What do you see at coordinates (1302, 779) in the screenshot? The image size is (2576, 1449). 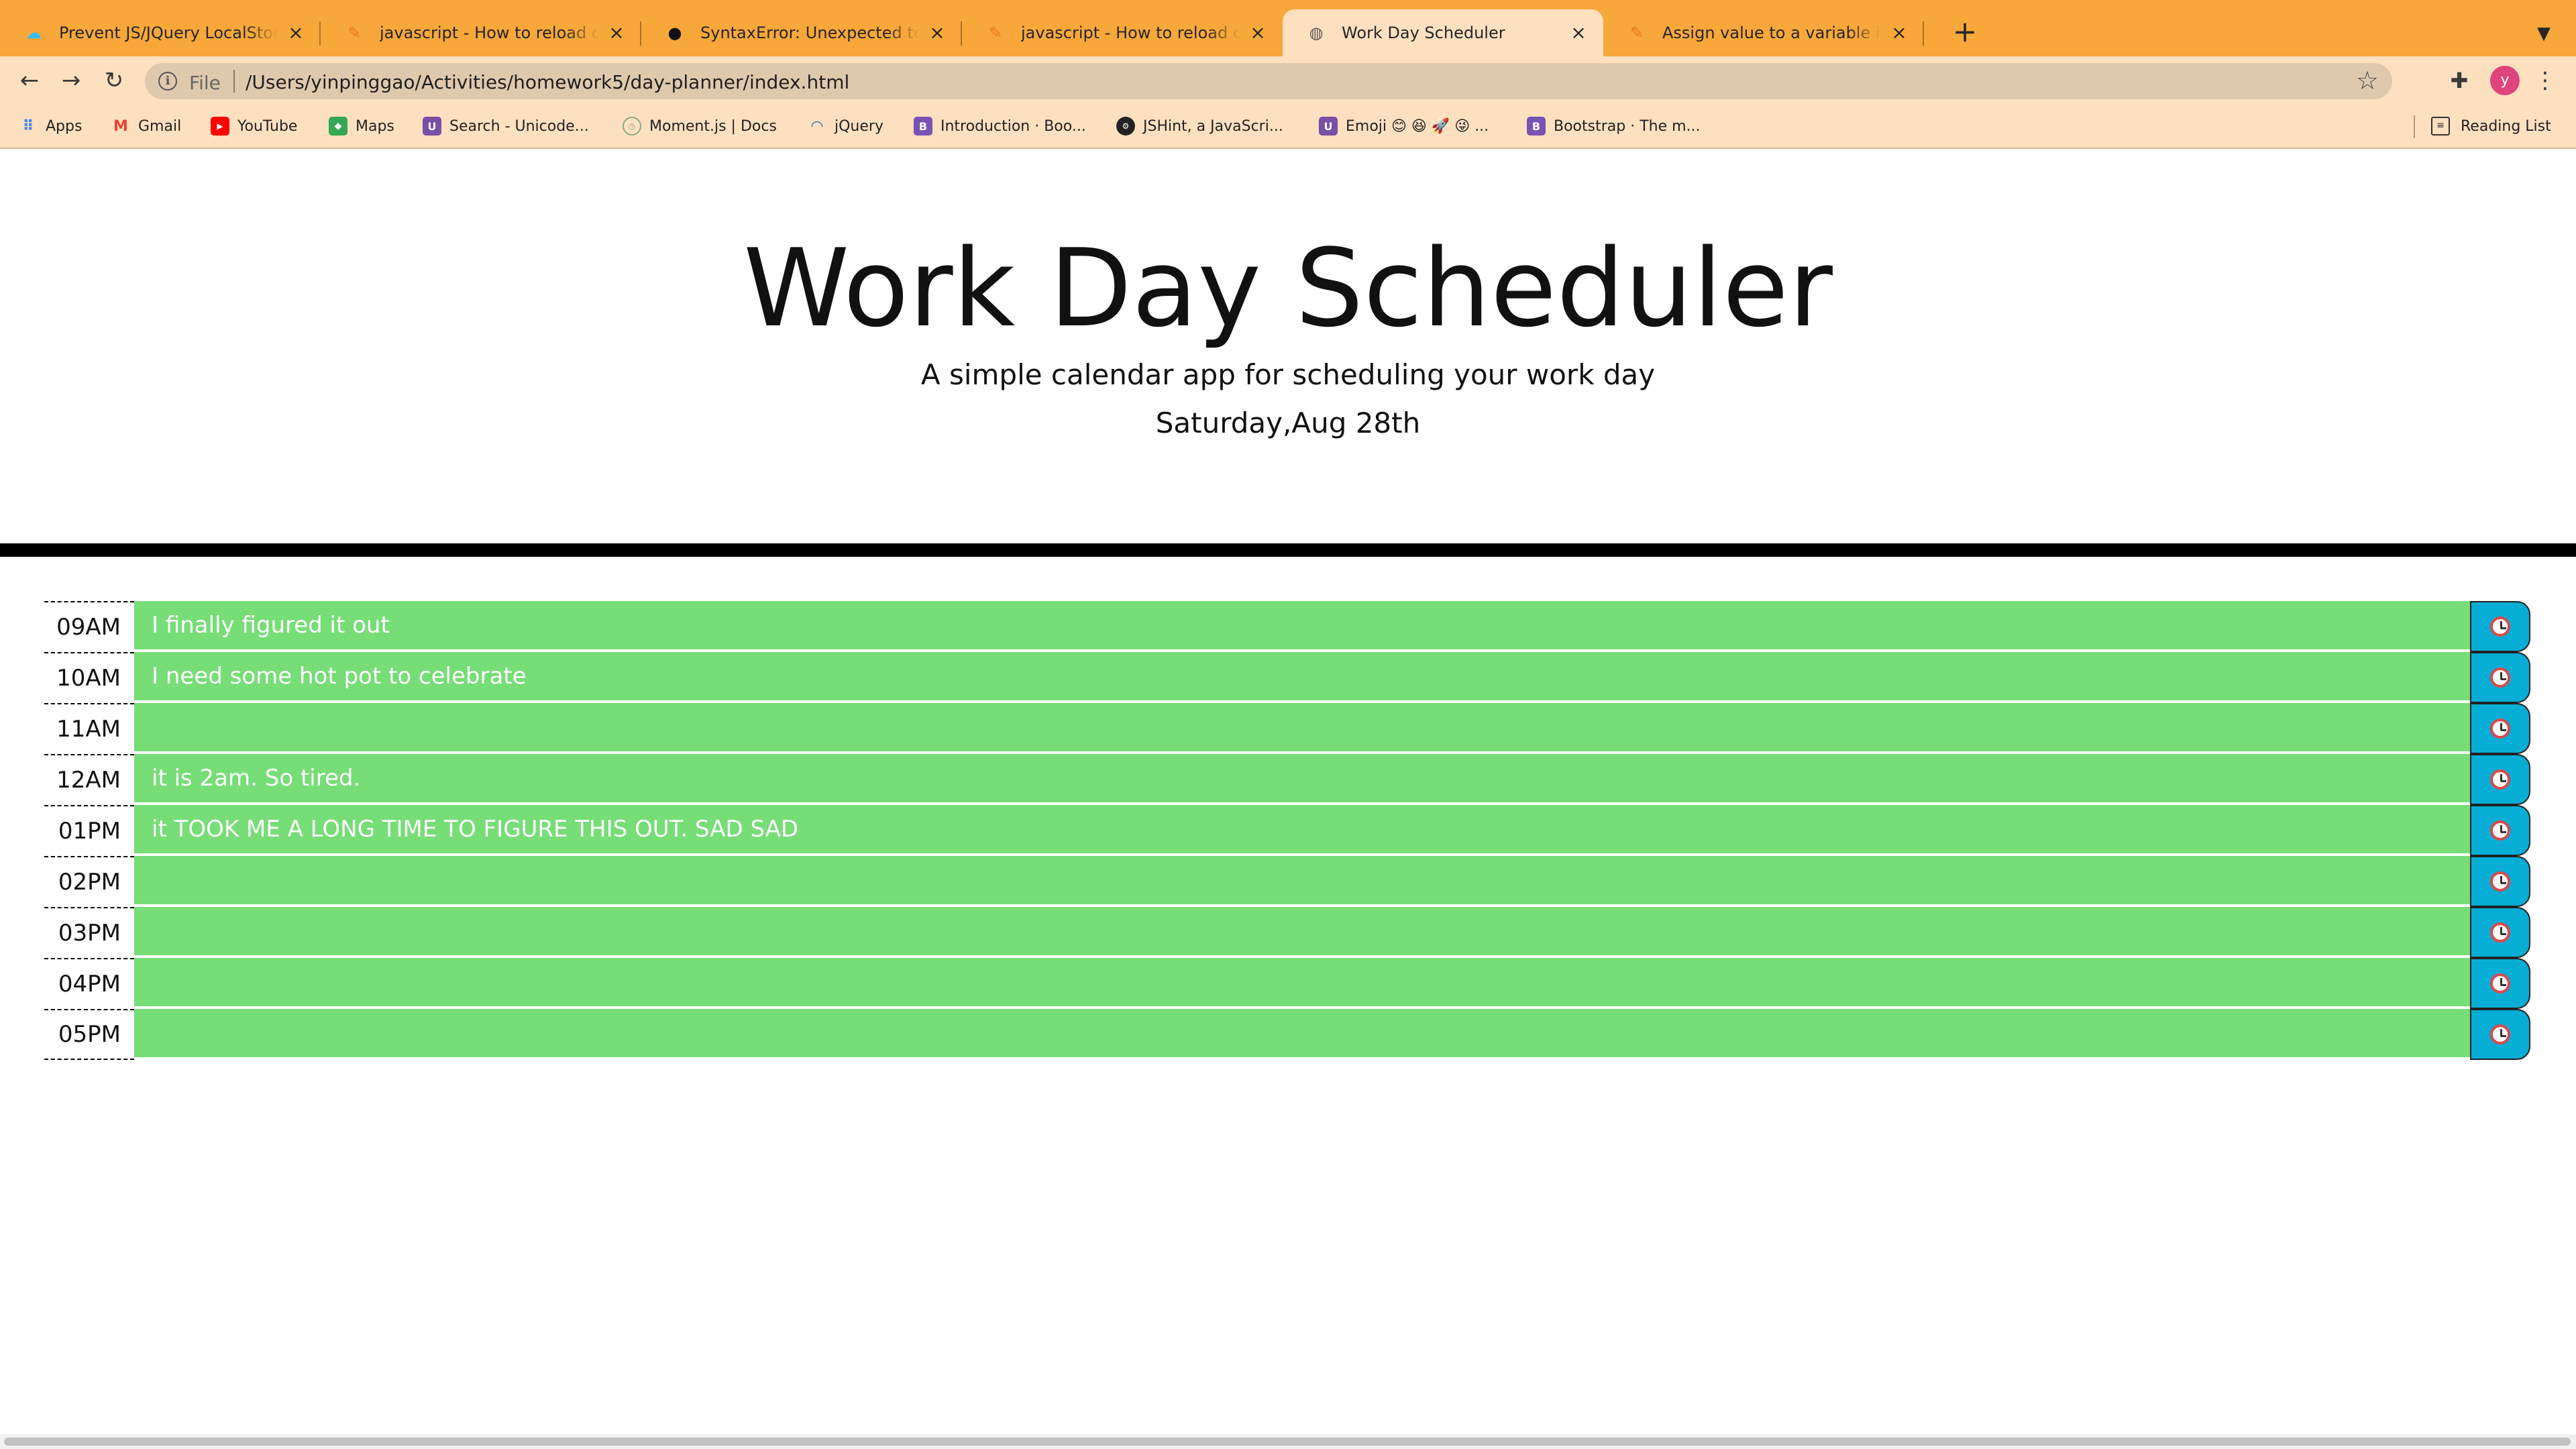 I see `description-field: it is 2am. So tired.` at bounding box center [1302, 779].